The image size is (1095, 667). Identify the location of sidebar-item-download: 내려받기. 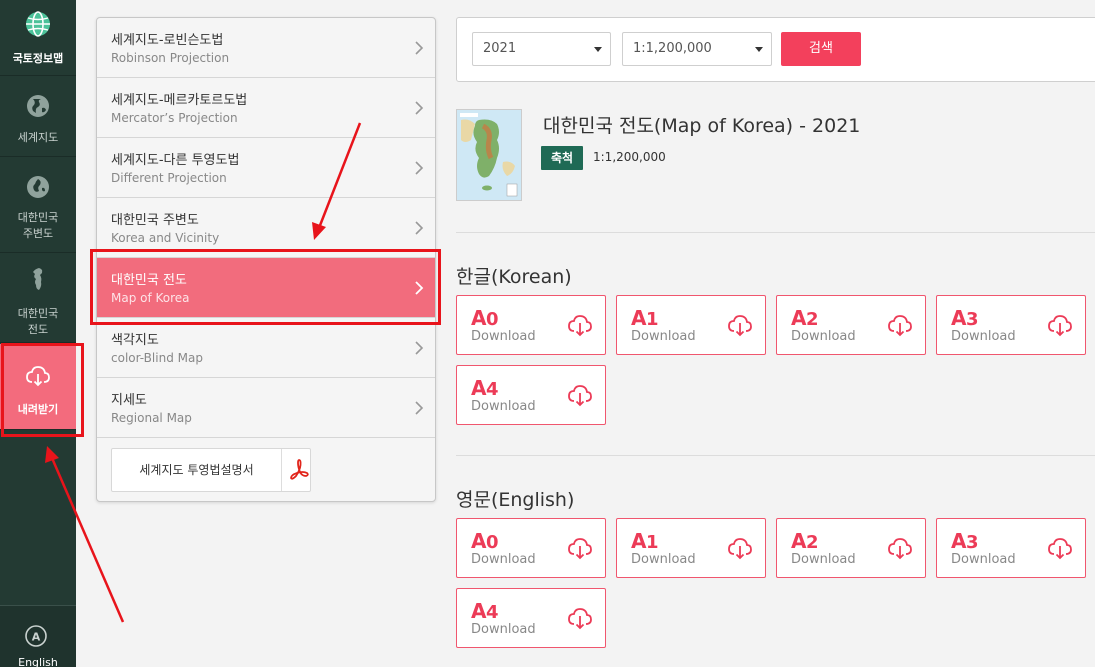
(38, 387).